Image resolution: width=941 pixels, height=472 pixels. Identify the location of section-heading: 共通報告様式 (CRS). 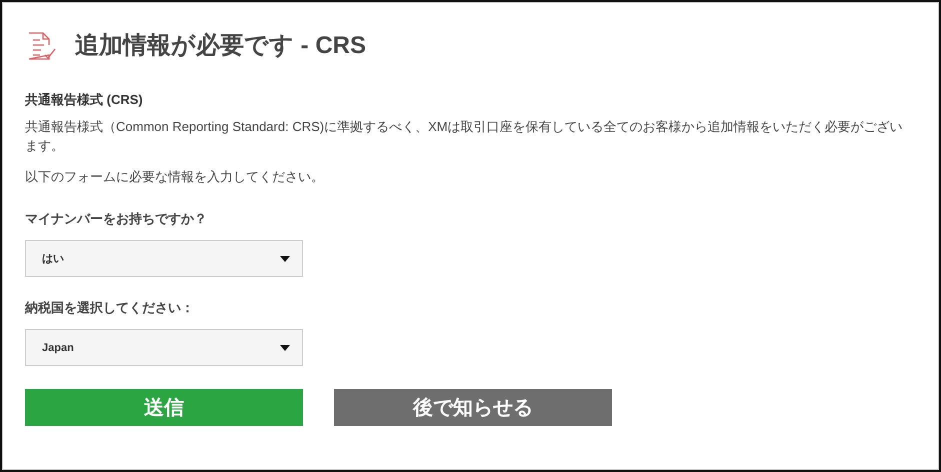
(84, 100).